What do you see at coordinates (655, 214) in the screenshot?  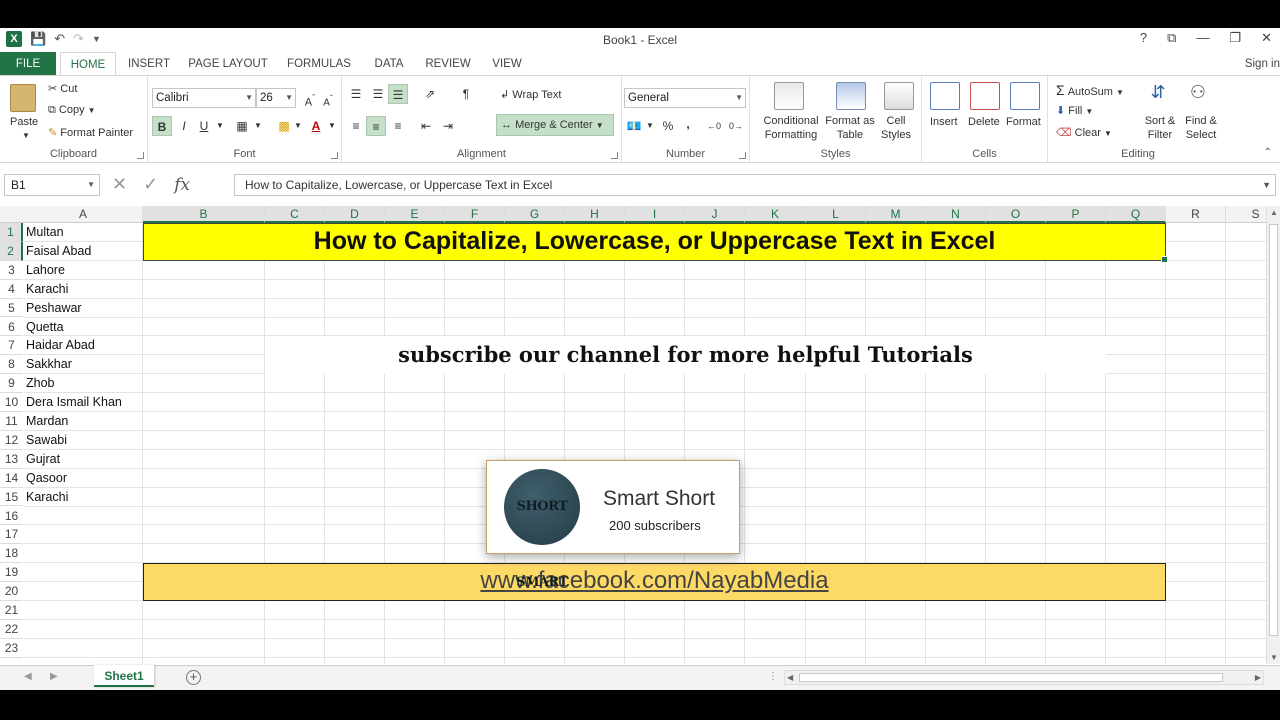 I see `column-header-i: I` at bounding box center [655, 214].